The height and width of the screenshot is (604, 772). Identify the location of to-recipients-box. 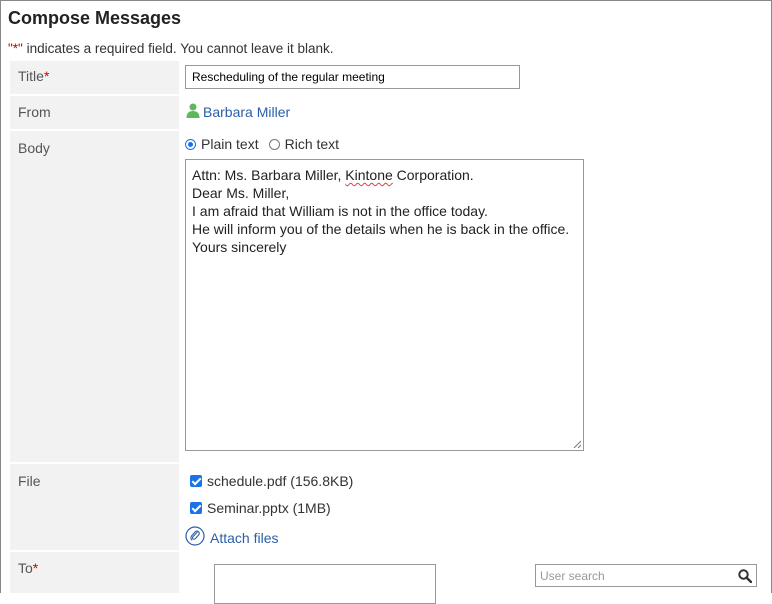
(325, 584).